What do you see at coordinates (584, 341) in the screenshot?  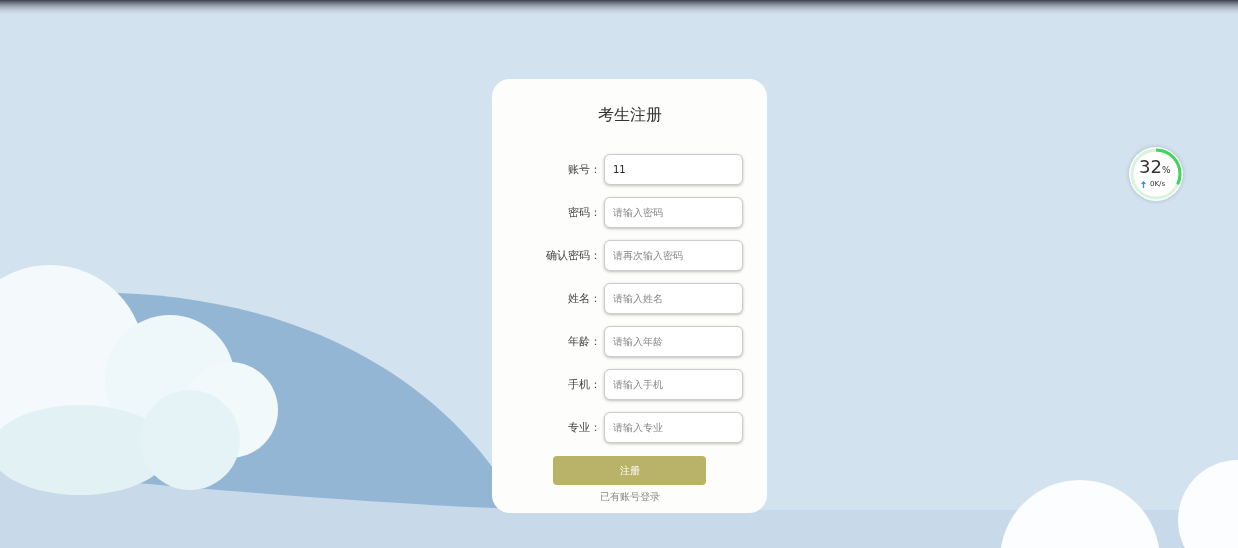 I see `field-label: 年龄：` at bounding box center [584, 341].